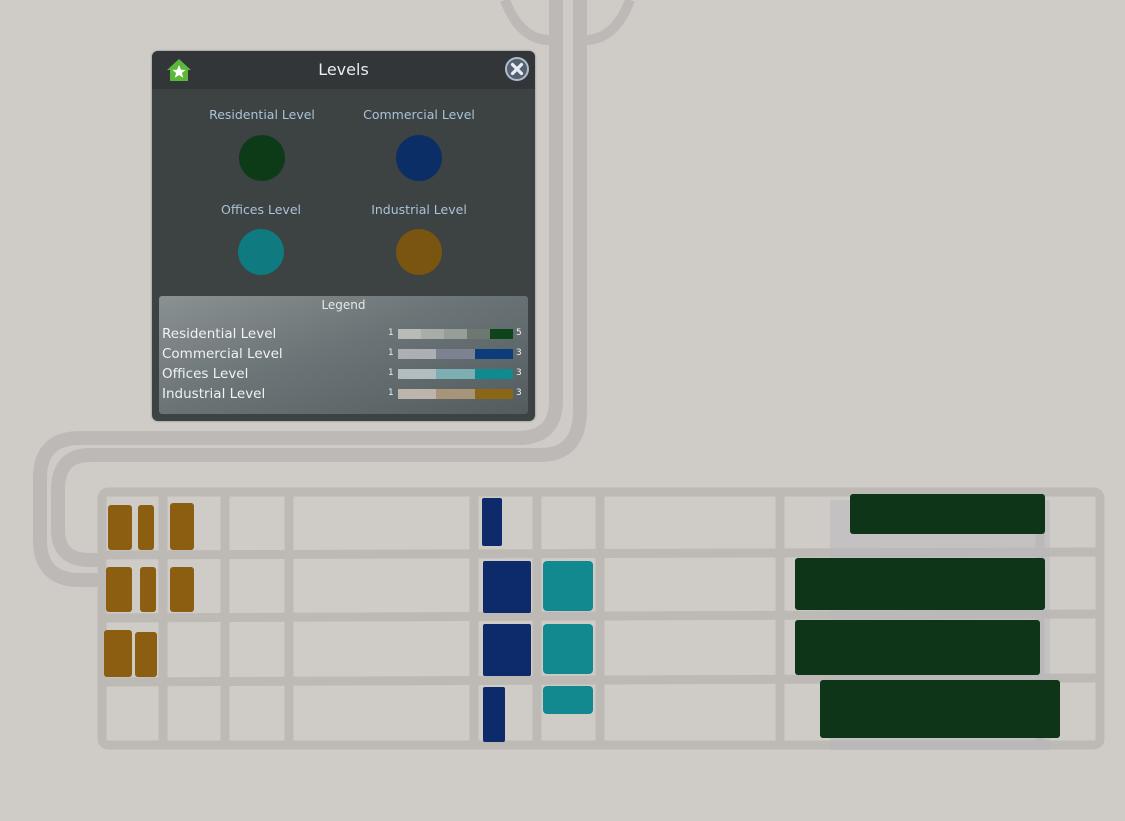 Image resolution: width=1125 pixels, height=821 pixels. What do you see at coordinates (149, 590) in the screenshot?
I see `industrial-buildings` at bounding box center [149, 590].